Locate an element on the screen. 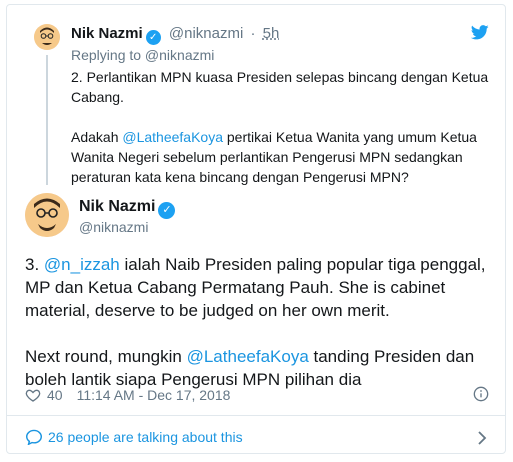  speech-bubble-icon is located at coordinates (34, 437).